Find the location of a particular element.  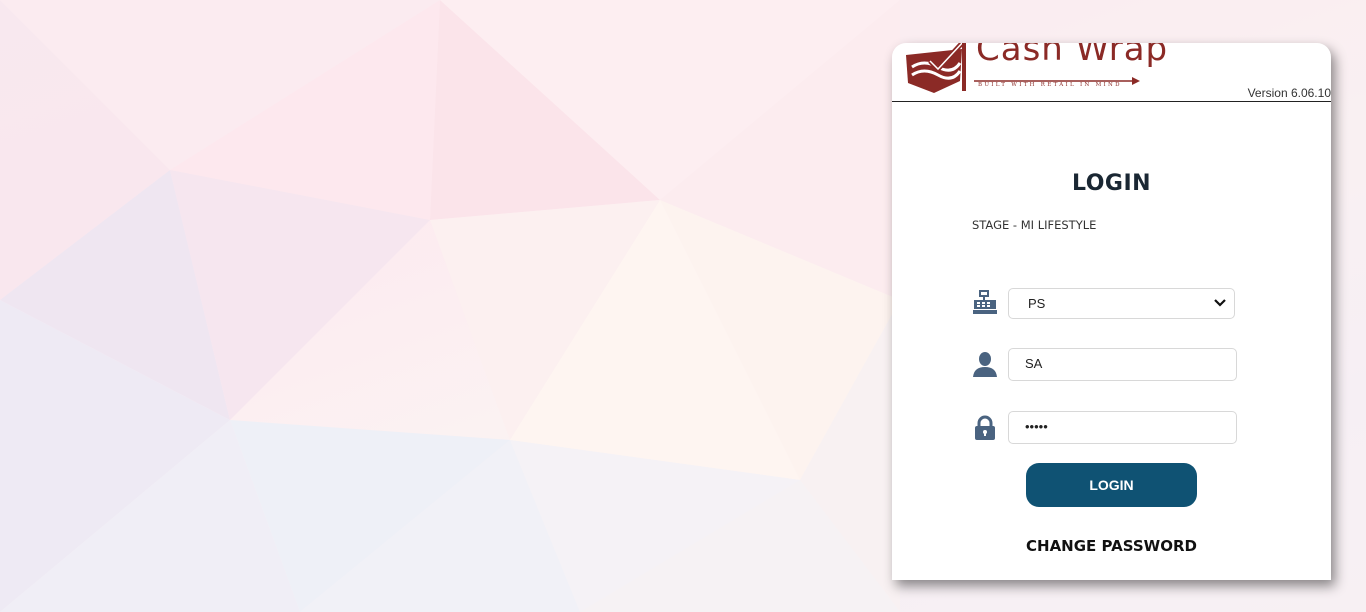

username-value: SA is located at coordinates (1034, 363).